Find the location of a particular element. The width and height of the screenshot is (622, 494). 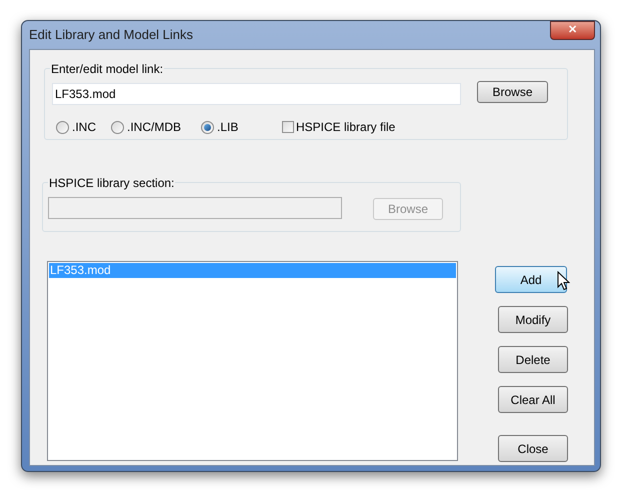

dialog-button: Close is located at coordinates (533, 448).